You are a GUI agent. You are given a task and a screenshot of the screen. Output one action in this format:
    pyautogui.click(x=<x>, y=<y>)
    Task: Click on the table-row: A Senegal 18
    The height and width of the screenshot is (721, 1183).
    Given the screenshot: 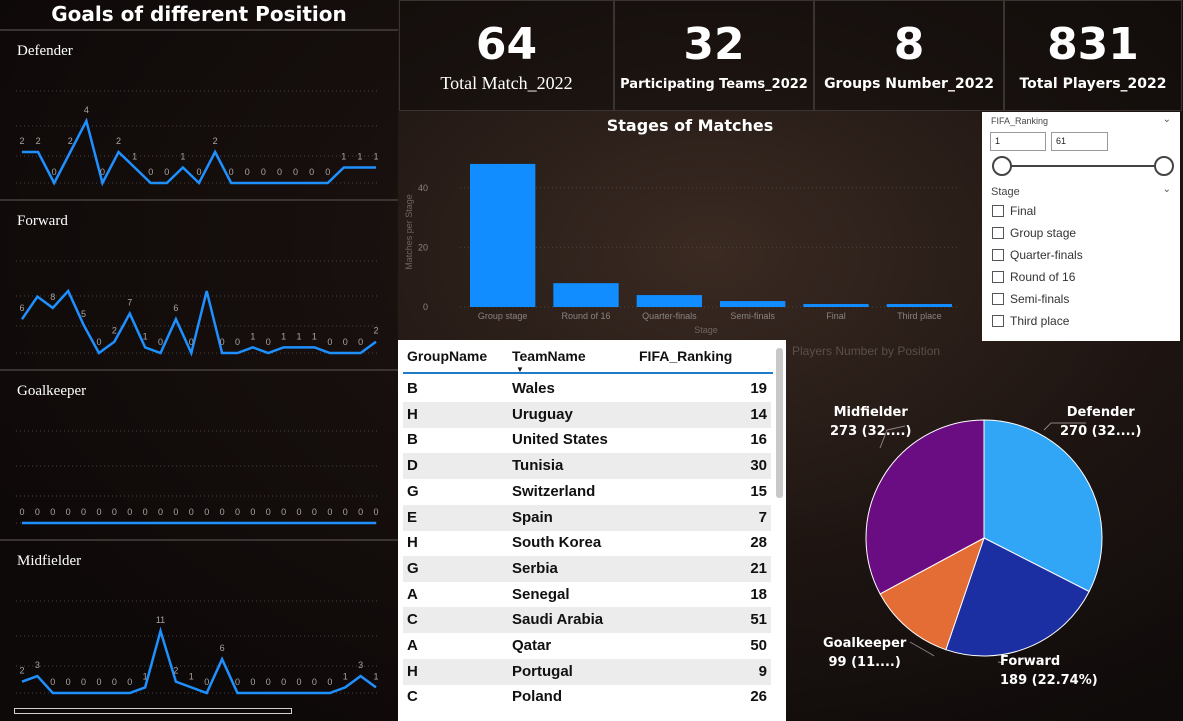 What is the action you would take?
    pyautogui.click(x=587, y=595)
    